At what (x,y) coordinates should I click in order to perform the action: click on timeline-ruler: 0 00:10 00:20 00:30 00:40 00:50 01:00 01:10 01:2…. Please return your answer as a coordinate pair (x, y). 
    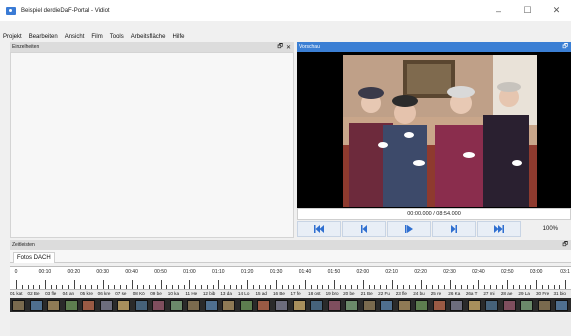
    Looking at the image, I should click on (290, 278).